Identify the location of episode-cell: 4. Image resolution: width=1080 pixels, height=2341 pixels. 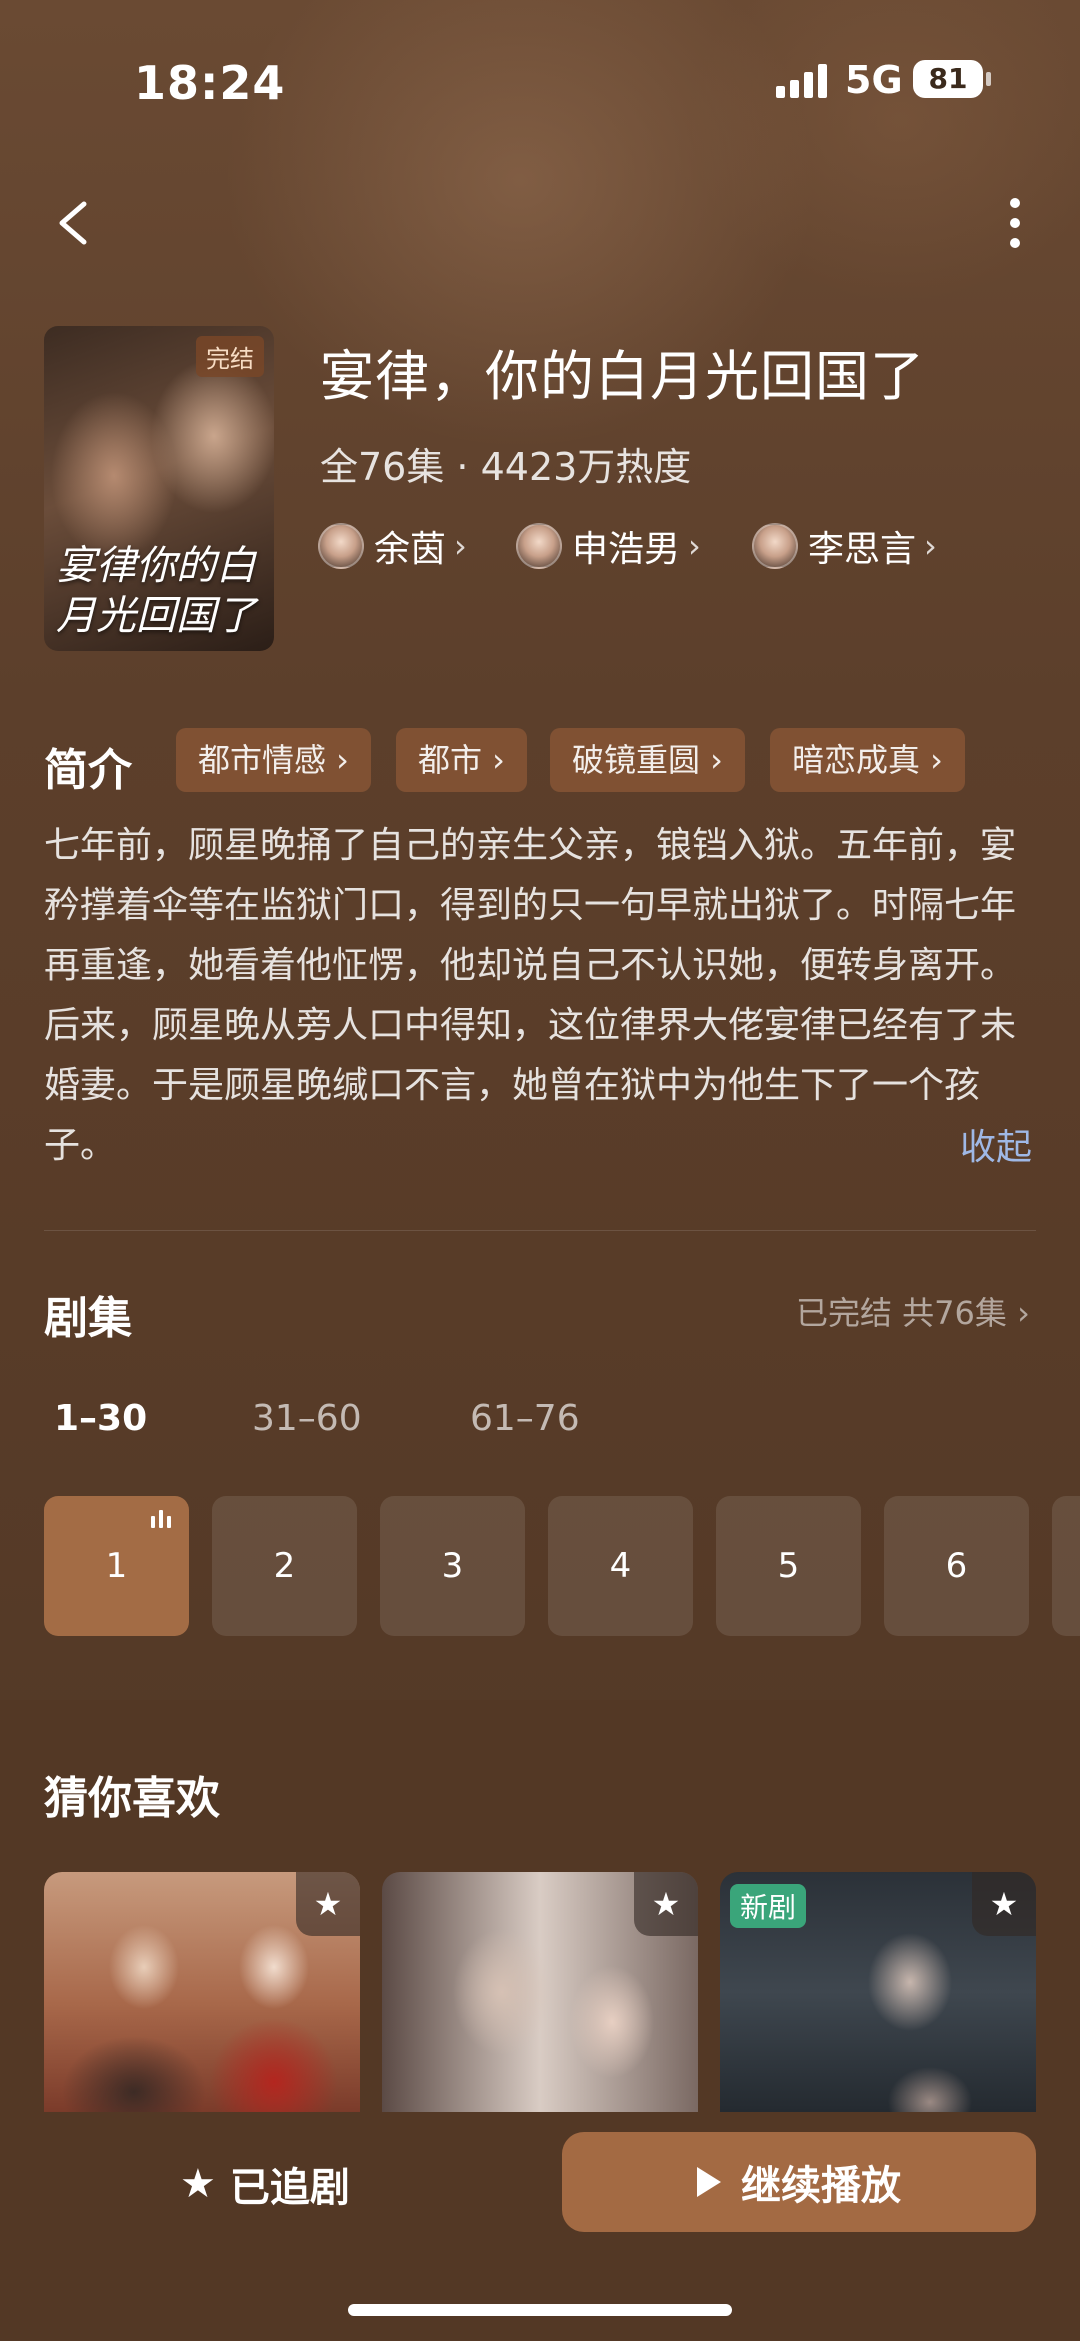
(620, 1566).